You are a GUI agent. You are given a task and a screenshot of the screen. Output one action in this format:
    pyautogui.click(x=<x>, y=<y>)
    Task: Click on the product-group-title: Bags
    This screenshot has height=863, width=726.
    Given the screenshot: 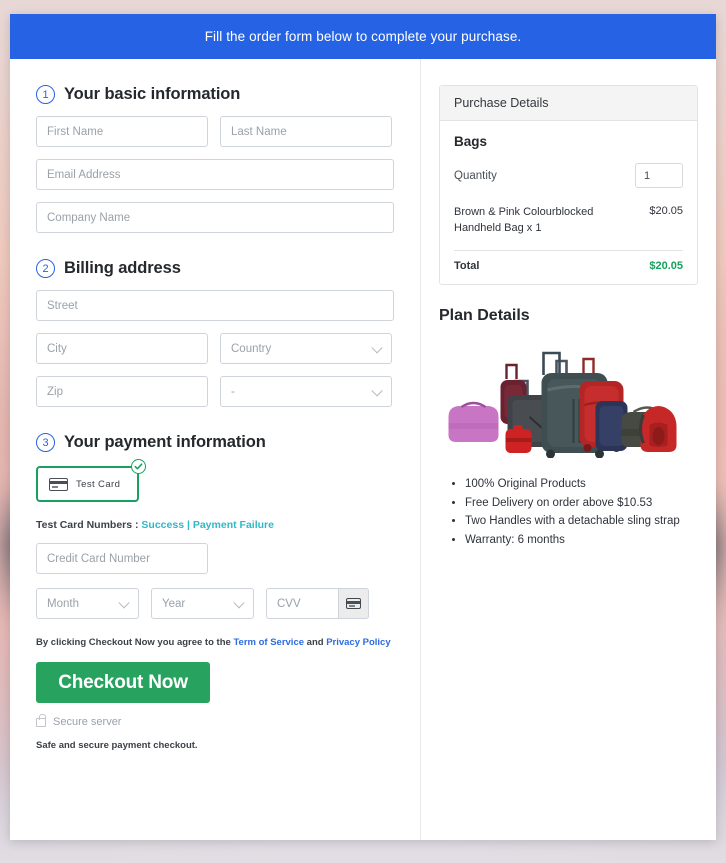 What is the action you would take?
    pyautogui.click(x=471, y=141)
    